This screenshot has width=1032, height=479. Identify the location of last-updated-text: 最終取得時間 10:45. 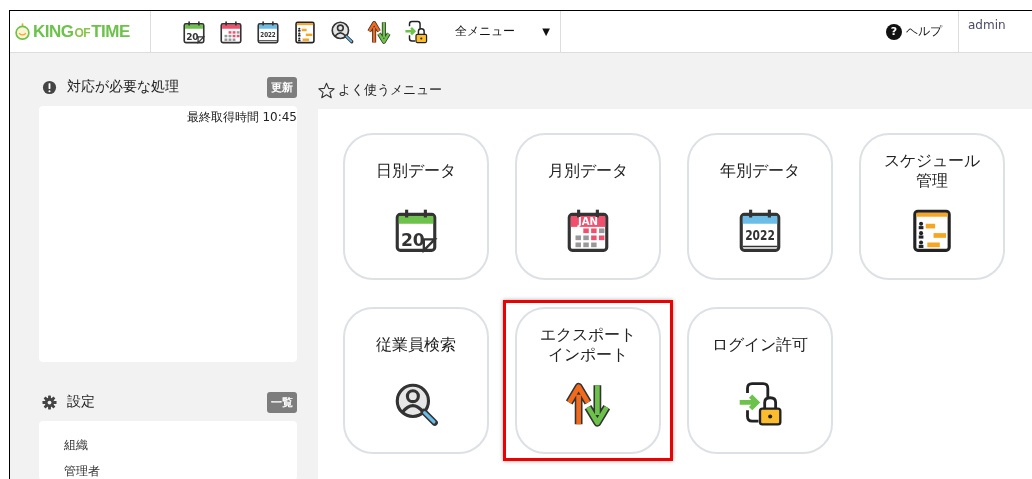
(241, 117).